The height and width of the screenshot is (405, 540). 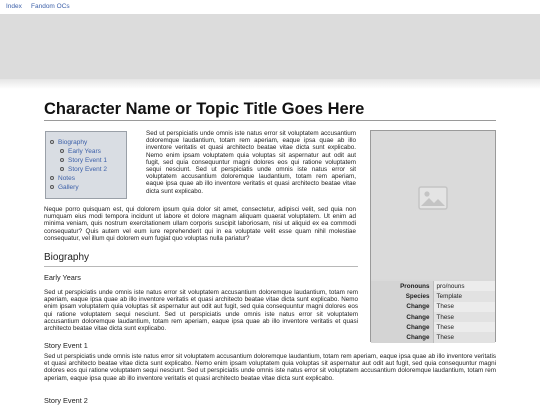 What do you see at coordinates (88, 169) in the screenshot?
I see `toc-item-story-event-2: Story Event 2` at bounding box center [88, 169].